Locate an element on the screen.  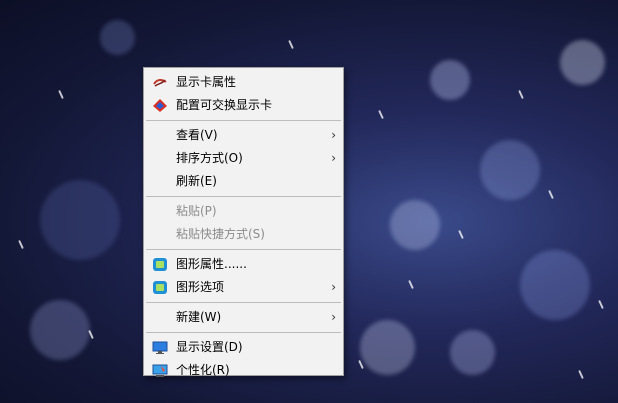
menu-item-label: 图形选项 is located at coordinates (200, 287).